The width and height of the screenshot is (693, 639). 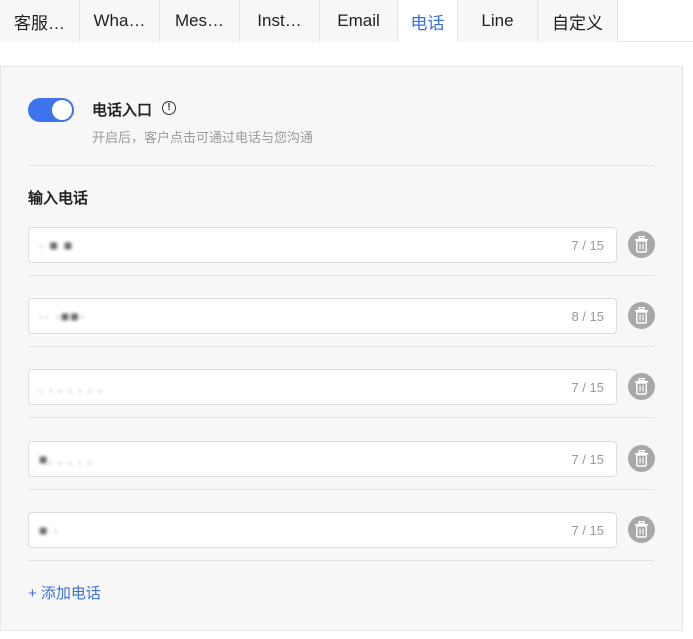 I want to click on input-phone-label: 输入电话, so click(x=58, y=198).